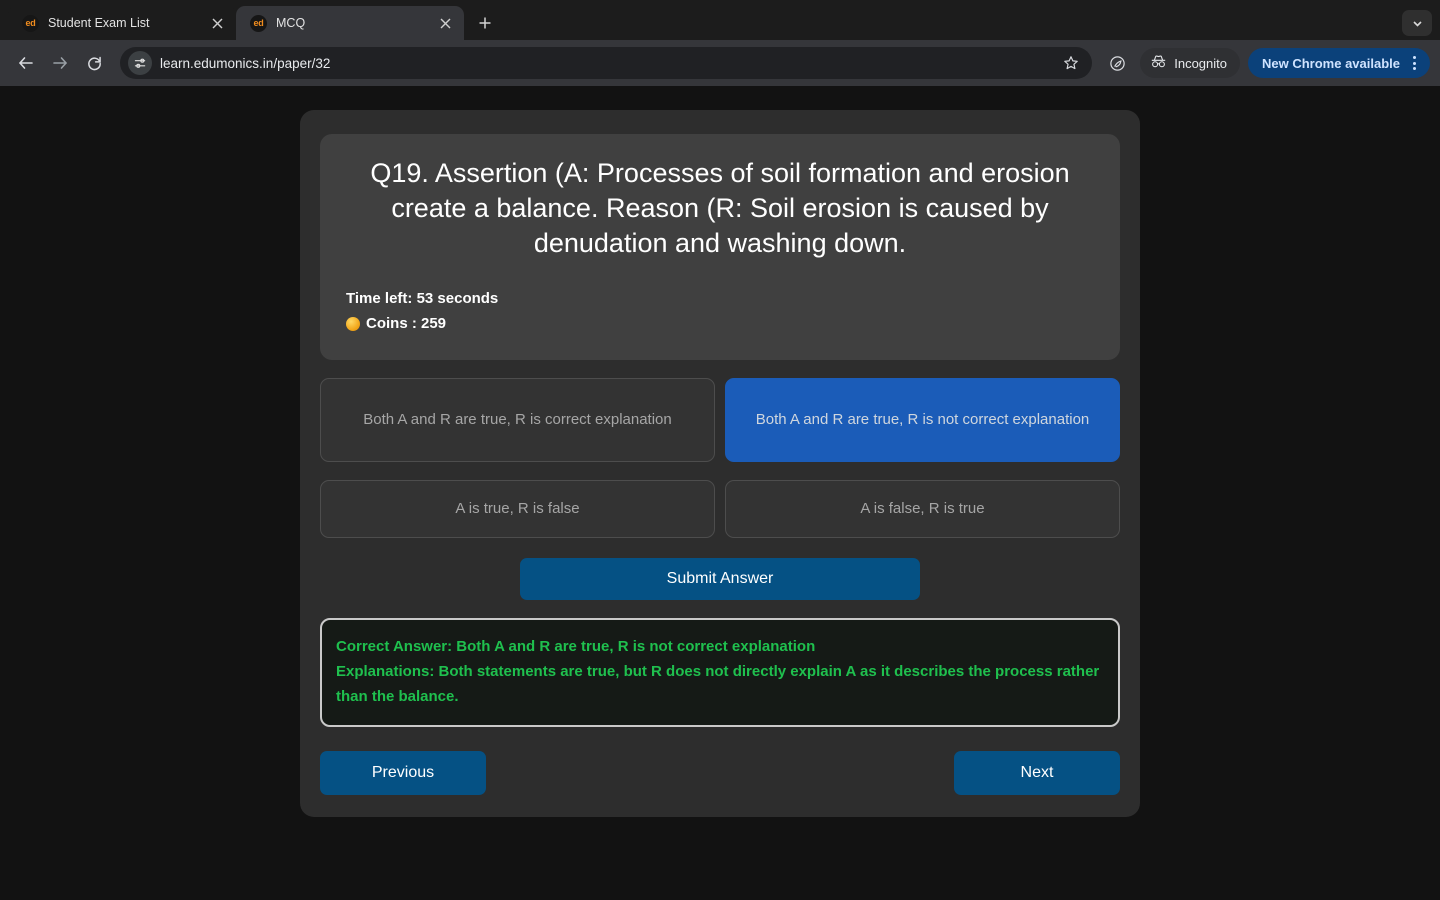 Image resolution: width=1440 pixels, height=900 pixels. Describe the element at coordinates (291, 23) in the screenshot. I see `tab-title: MCQ` at that location.